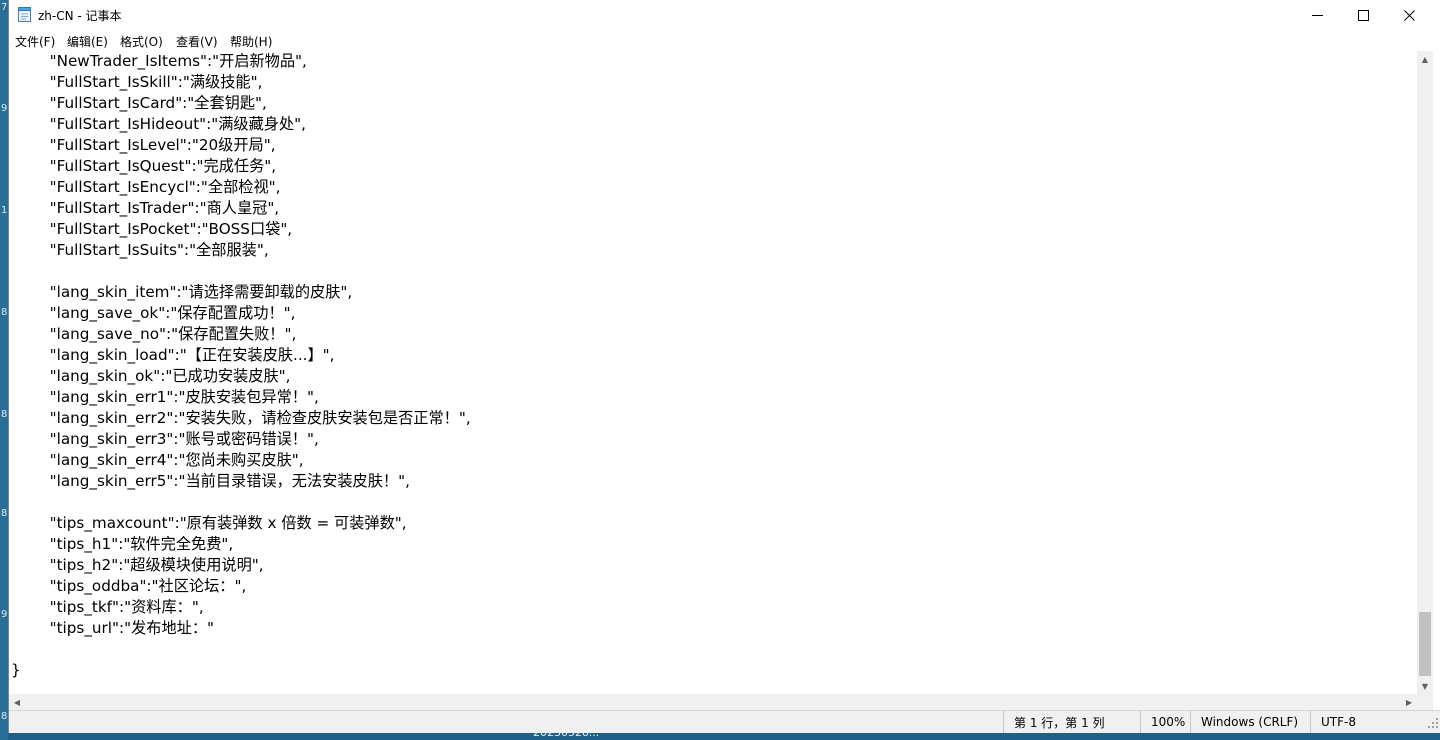  Describe the element at coordinates (80, 16) in the screenshot. I see `window-title: zh-CN - 记事本` at that location.